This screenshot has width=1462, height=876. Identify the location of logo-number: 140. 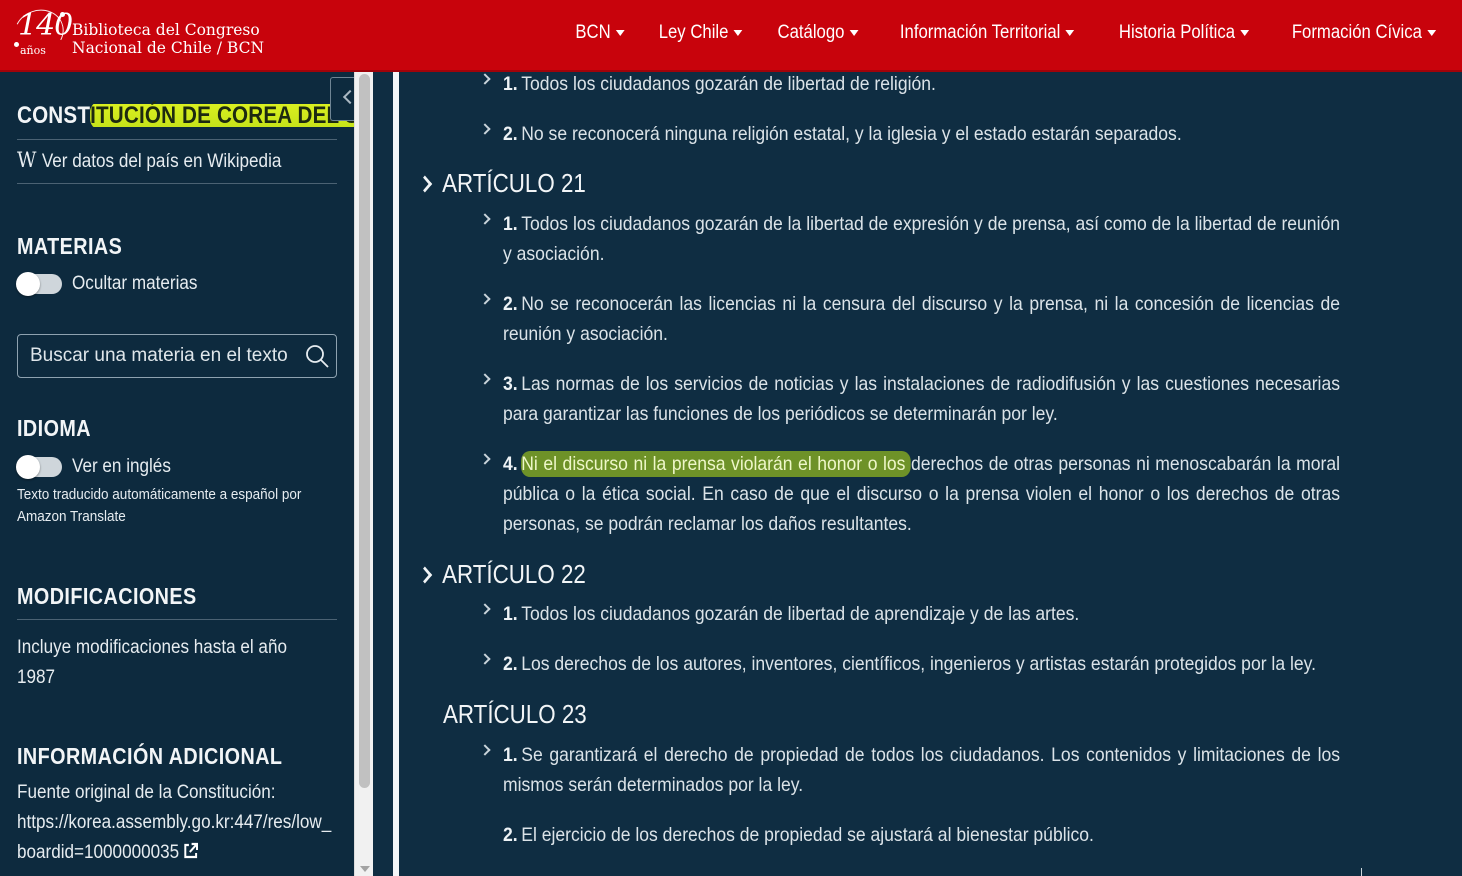
(45, 25).